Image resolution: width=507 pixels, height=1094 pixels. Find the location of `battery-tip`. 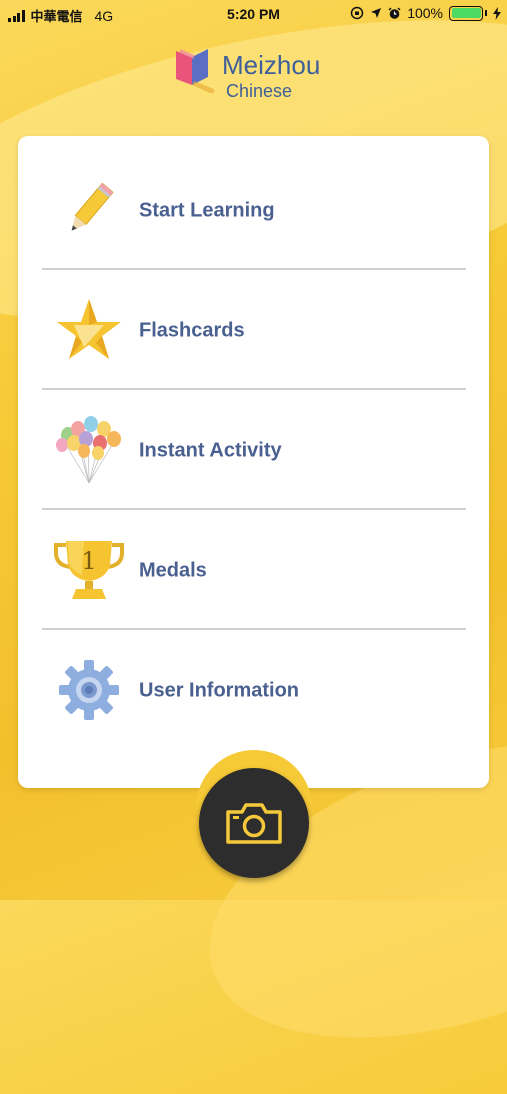

battery-tip is located at coordinates (486, 13).